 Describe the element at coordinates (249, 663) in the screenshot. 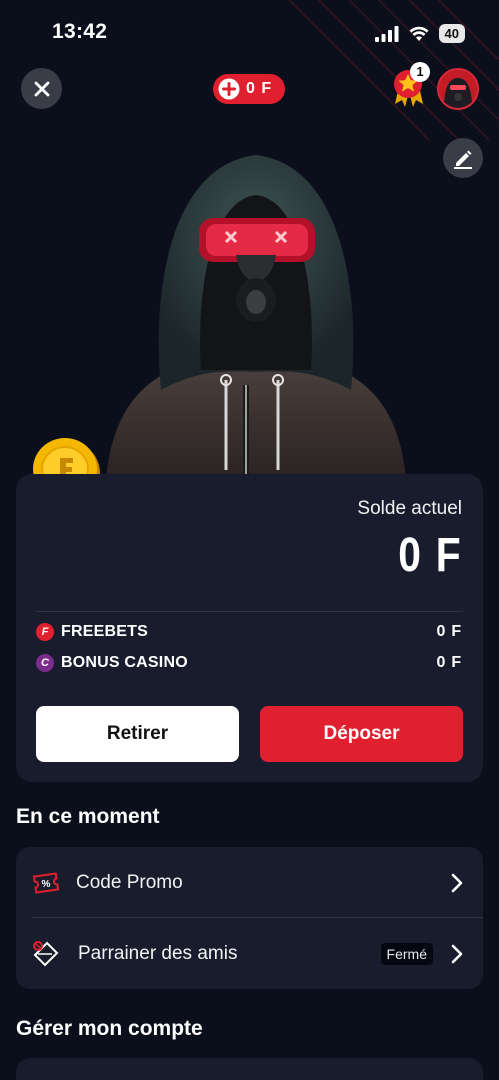

I see `bonus-casino-row: C BONUS CASINO 0 F` at that location.